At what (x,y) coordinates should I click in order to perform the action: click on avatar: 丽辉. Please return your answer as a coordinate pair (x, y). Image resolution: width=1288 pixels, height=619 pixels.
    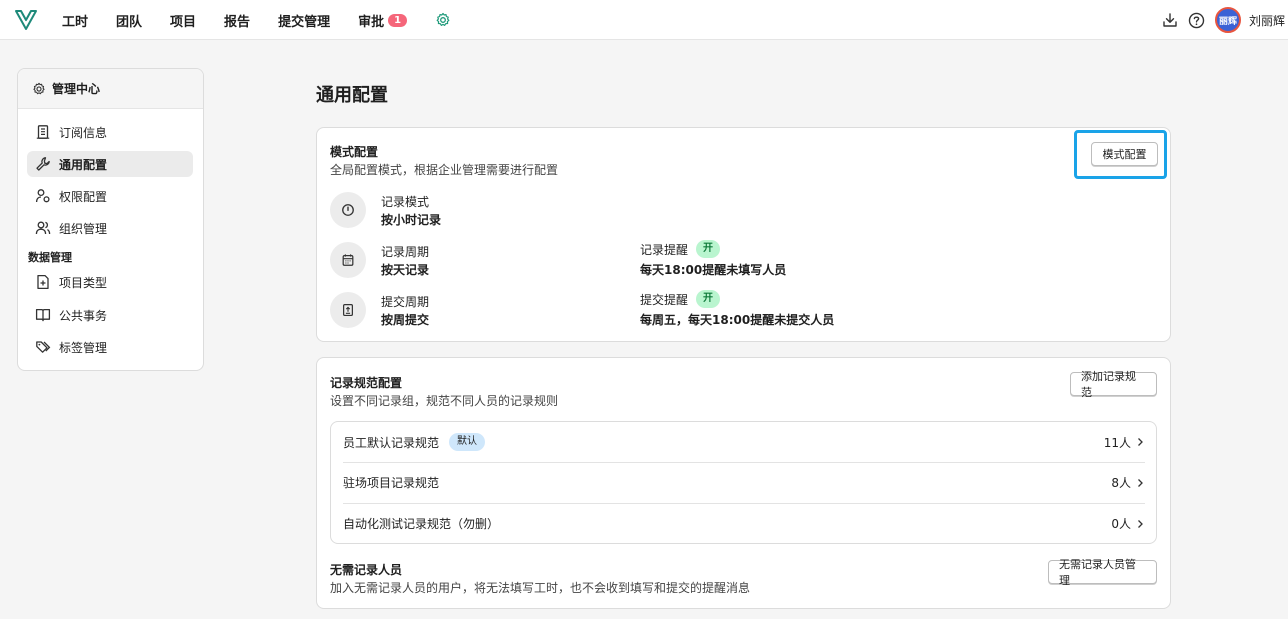
    Looking at the image, I should click on (1227, 20).